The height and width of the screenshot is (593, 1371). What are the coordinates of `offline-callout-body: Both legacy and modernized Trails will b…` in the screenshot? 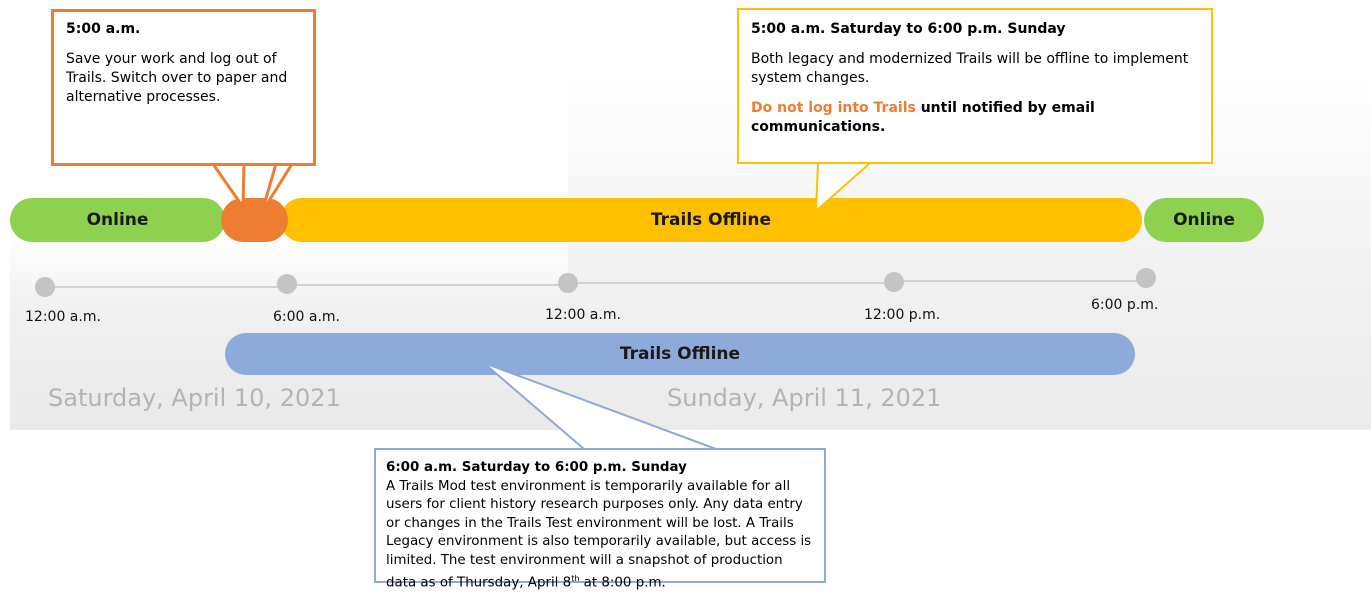 It's located at (970, 68).